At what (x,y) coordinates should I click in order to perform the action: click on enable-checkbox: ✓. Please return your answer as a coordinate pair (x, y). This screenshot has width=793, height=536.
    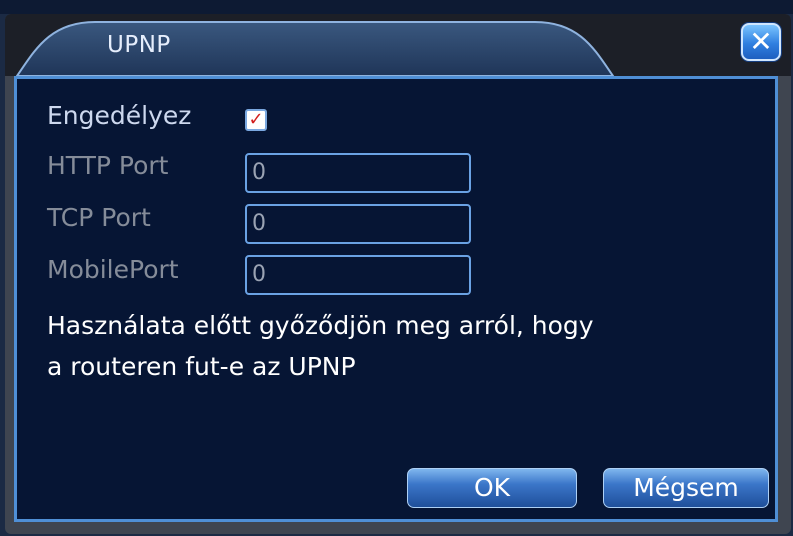
    Looking at the image, I should click on (256, 120).